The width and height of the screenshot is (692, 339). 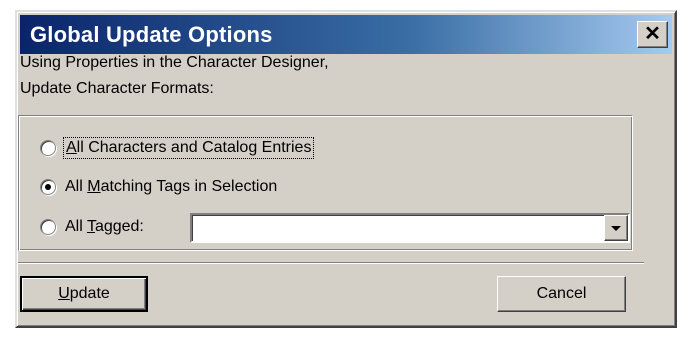 I want to click on option-all-matching-tags: All Matching Tags in Selection, so click(x=158, y=187).